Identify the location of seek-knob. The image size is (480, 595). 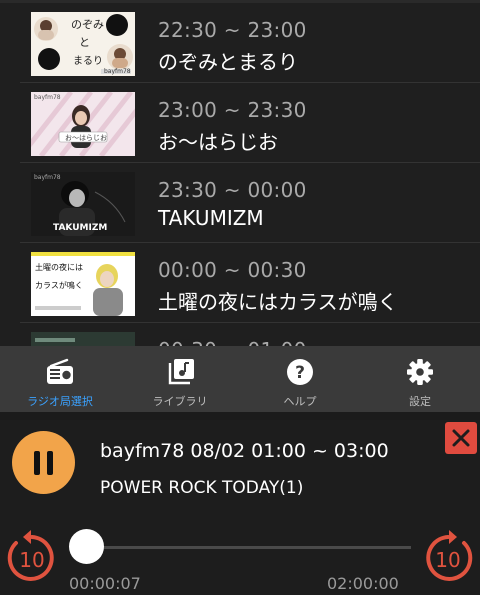
(86, 546).